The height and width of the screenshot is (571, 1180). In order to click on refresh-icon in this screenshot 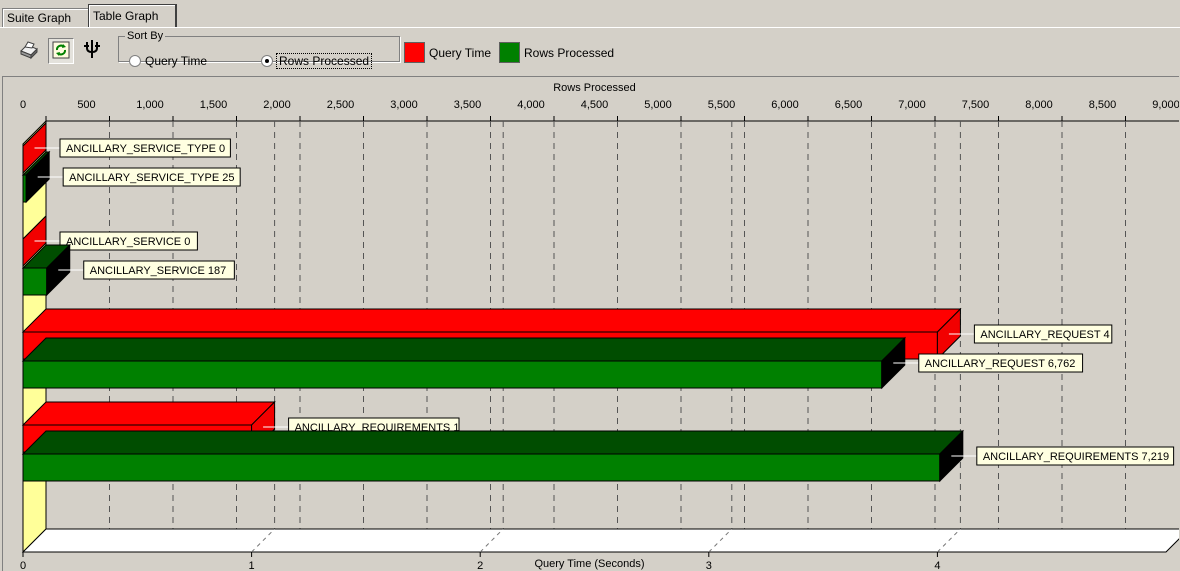, I will do `click(61, 51)`.